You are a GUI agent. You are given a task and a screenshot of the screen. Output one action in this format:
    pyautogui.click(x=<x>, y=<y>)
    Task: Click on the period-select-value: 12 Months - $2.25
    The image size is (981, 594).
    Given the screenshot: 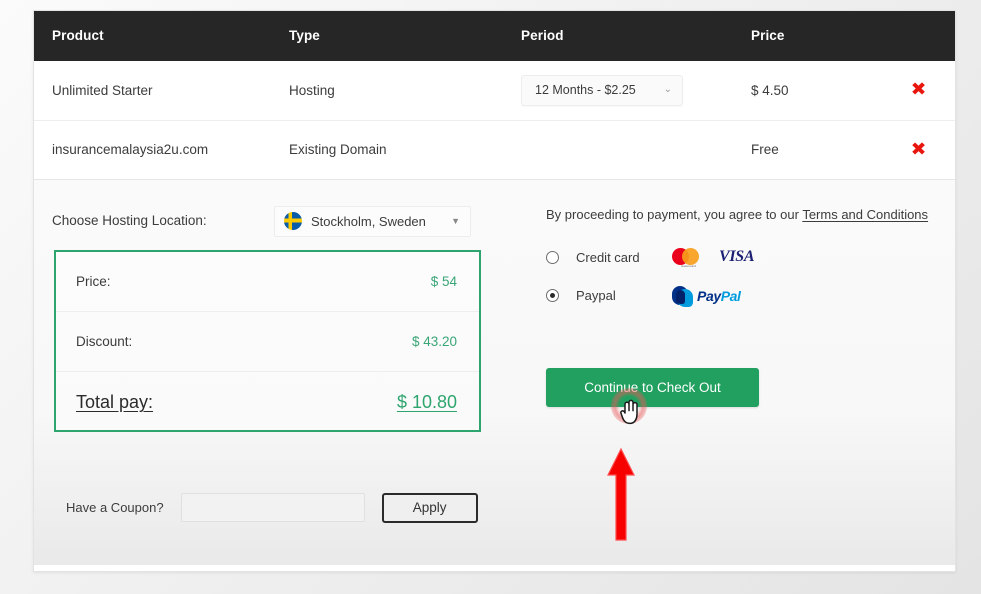 What is the action you would take?
    pyautogui.click(x=585, y=90)
    